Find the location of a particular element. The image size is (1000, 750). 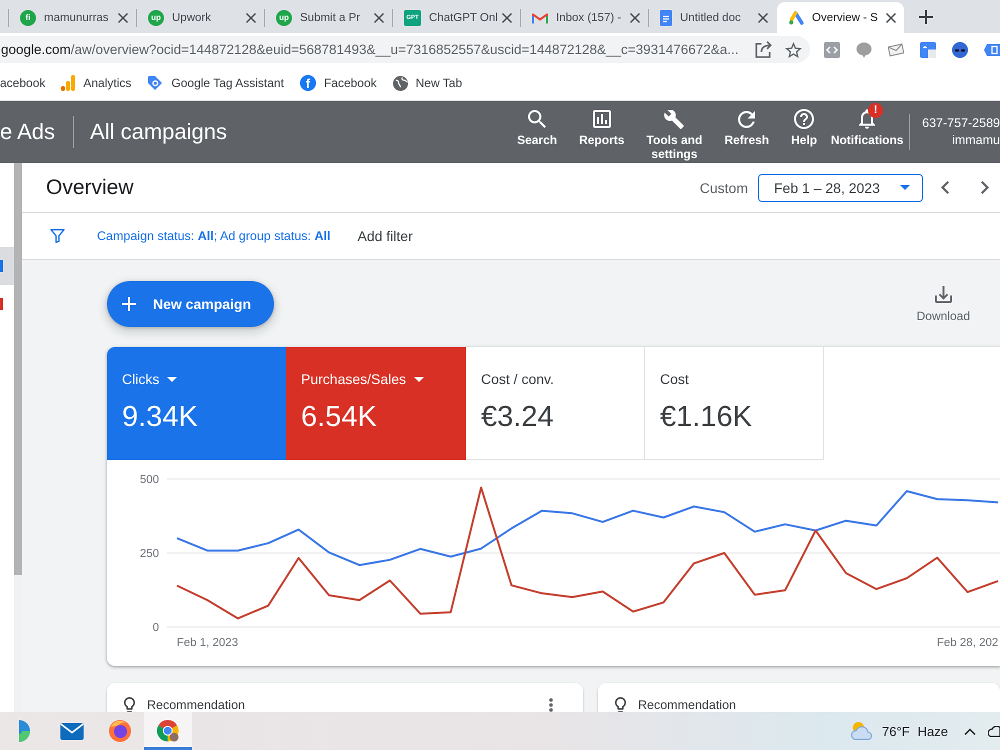

metric-label: Cost / conv. is located at coordinates (517, 379).